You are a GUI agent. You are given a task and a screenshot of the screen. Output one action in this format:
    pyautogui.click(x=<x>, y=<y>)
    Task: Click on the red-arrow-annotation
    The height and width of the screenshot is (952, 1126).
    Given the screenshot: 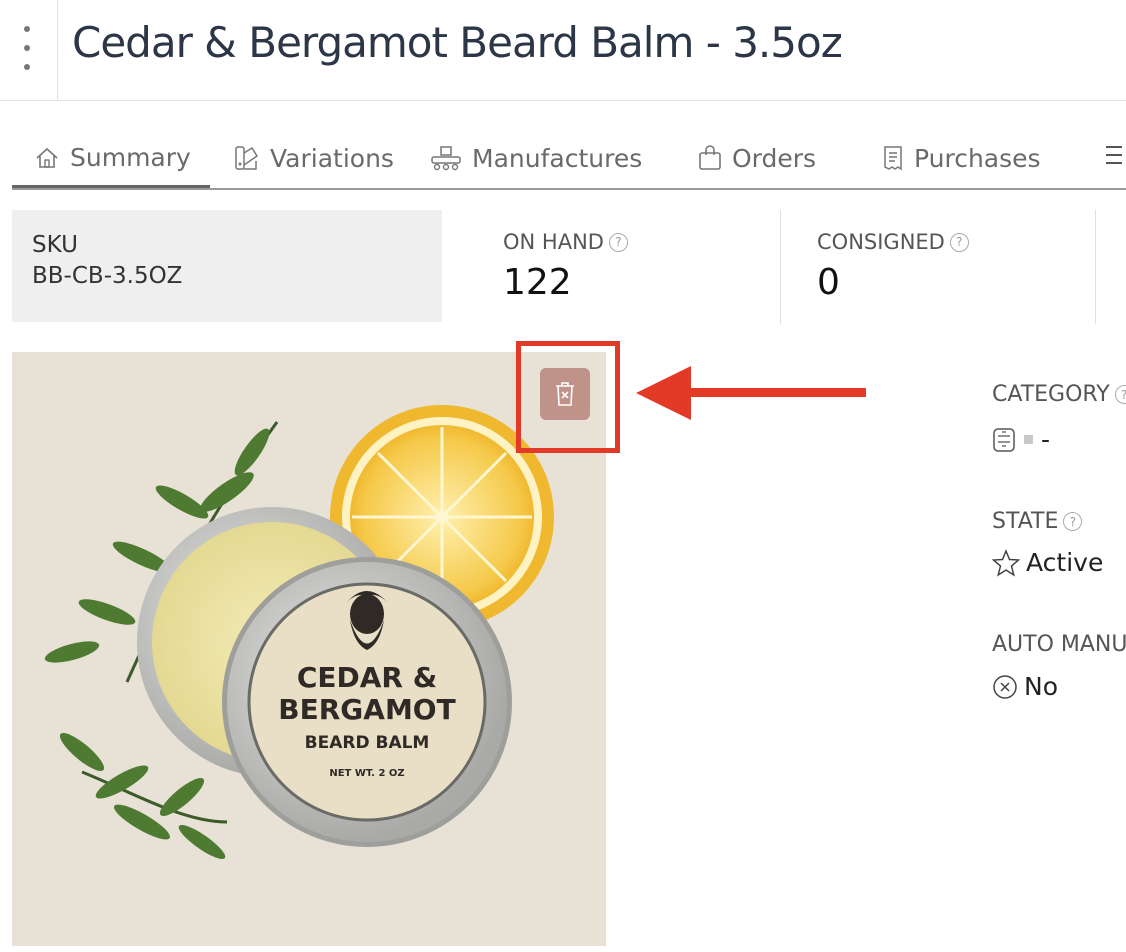 What is the action you would take?
    pyautogui.click(x=751, y=393)
    